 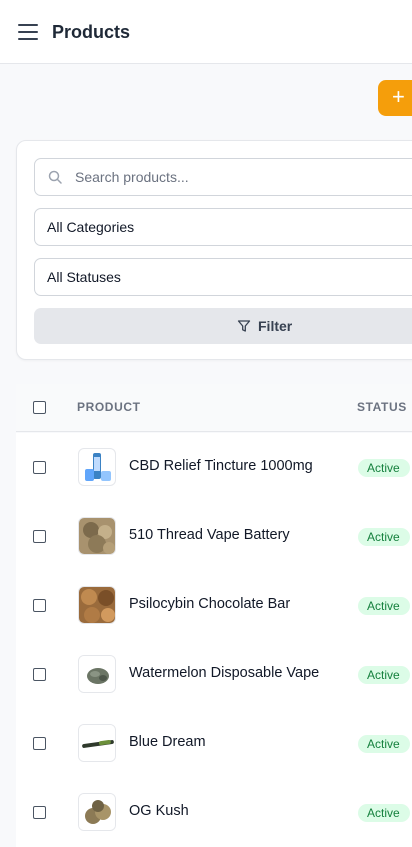 I want to click on product-name: Watermelon Disposable Vape, so click(x=224, y=673).